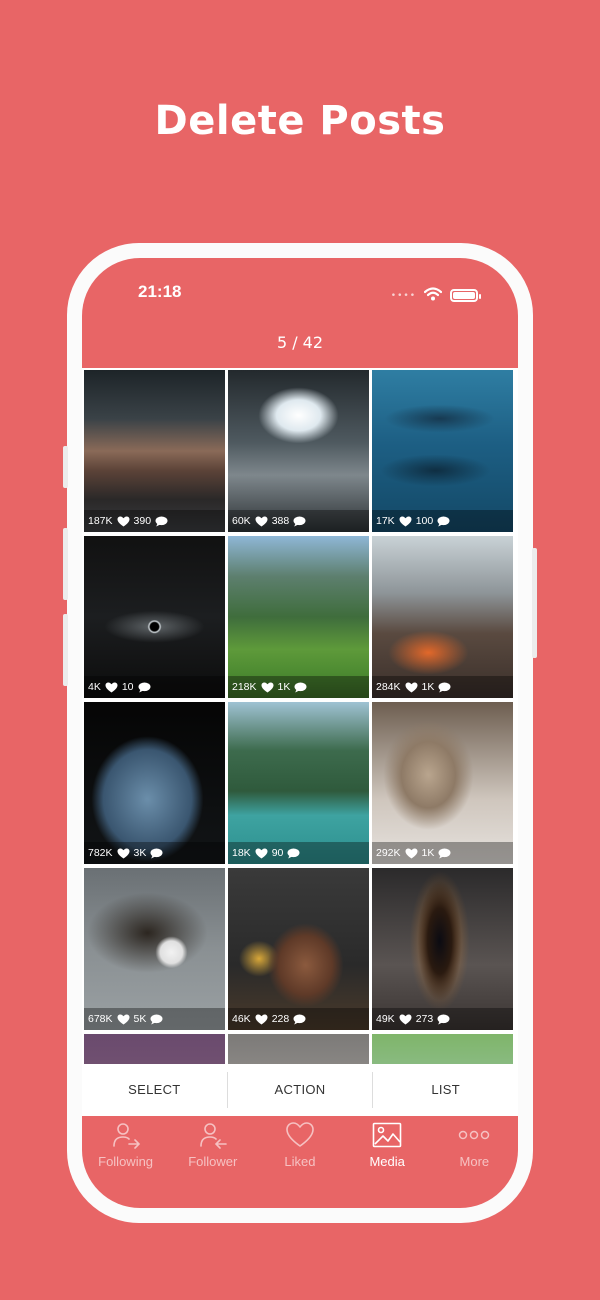 The image size is (600, 1300). I want to click on tab-bar: Following Follower Liked Media More, so click(300, 1162).